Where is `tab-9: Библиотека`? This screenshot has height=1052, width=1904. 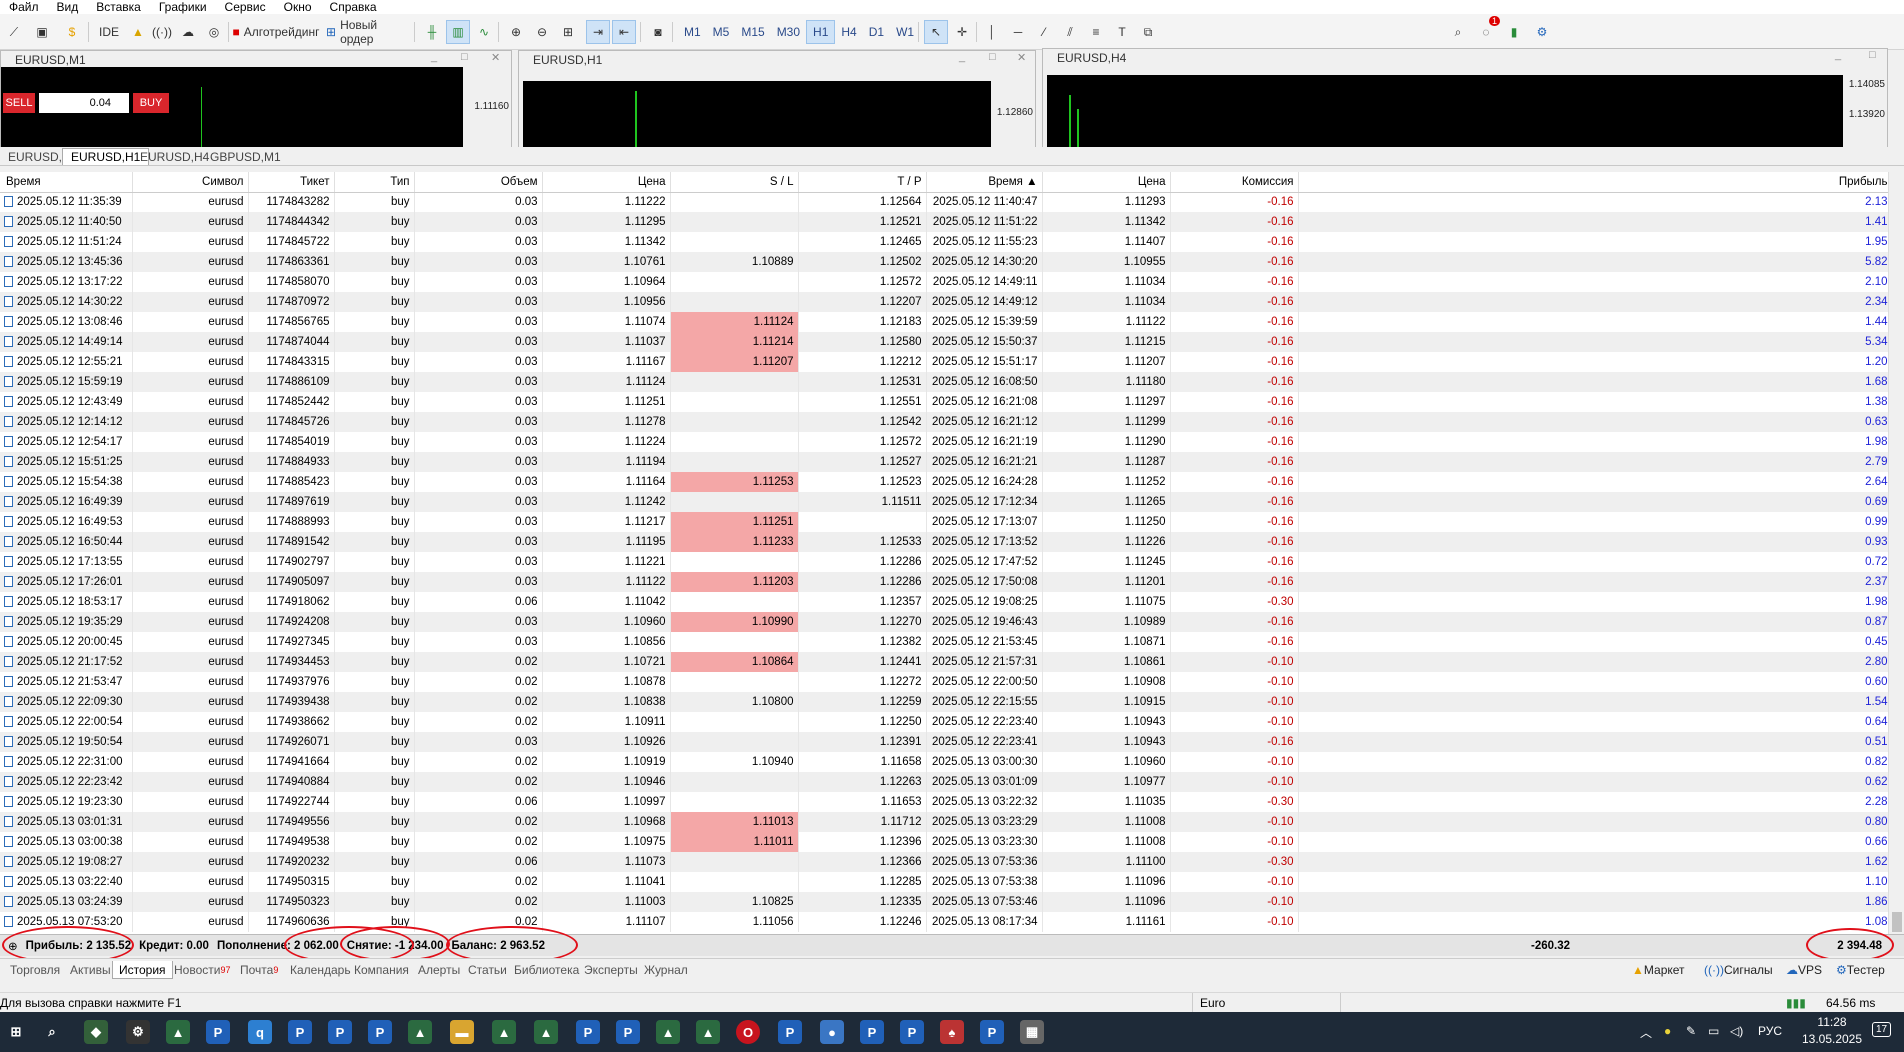
tab-9: Библиотека is located at coordinates (546, 970).